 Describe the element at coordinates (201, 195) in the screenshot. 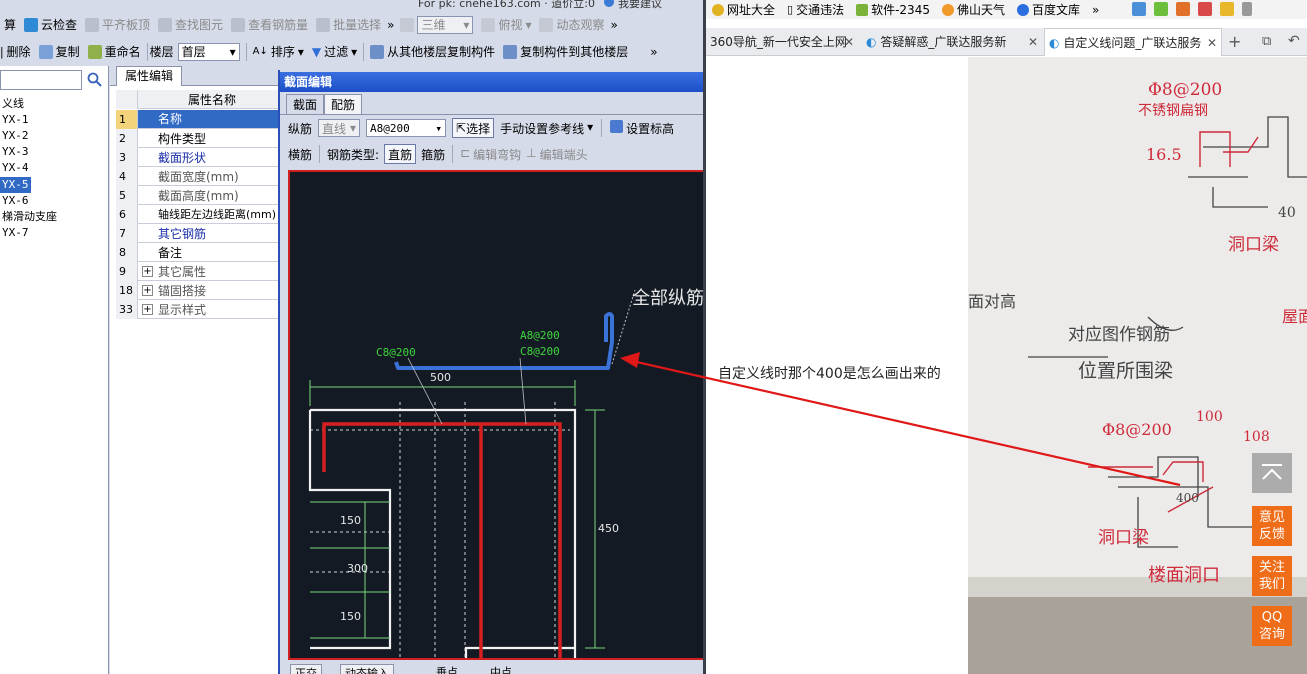

I see `property-row: 5 截面高度(mm)` at that location.